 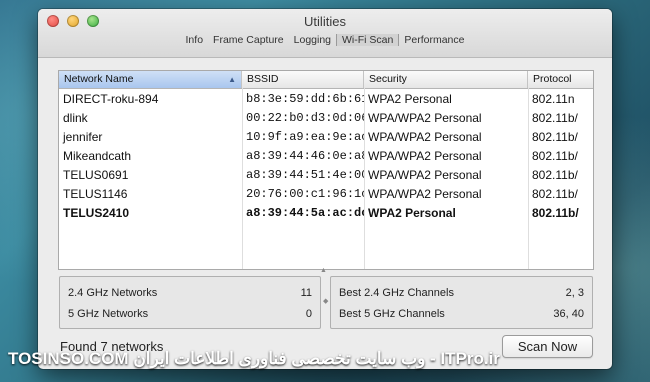 What do you see at coordinates (568, 314) in the screenshot?
I see `stat-value: 36, 40` at bounding box center [568, 314].